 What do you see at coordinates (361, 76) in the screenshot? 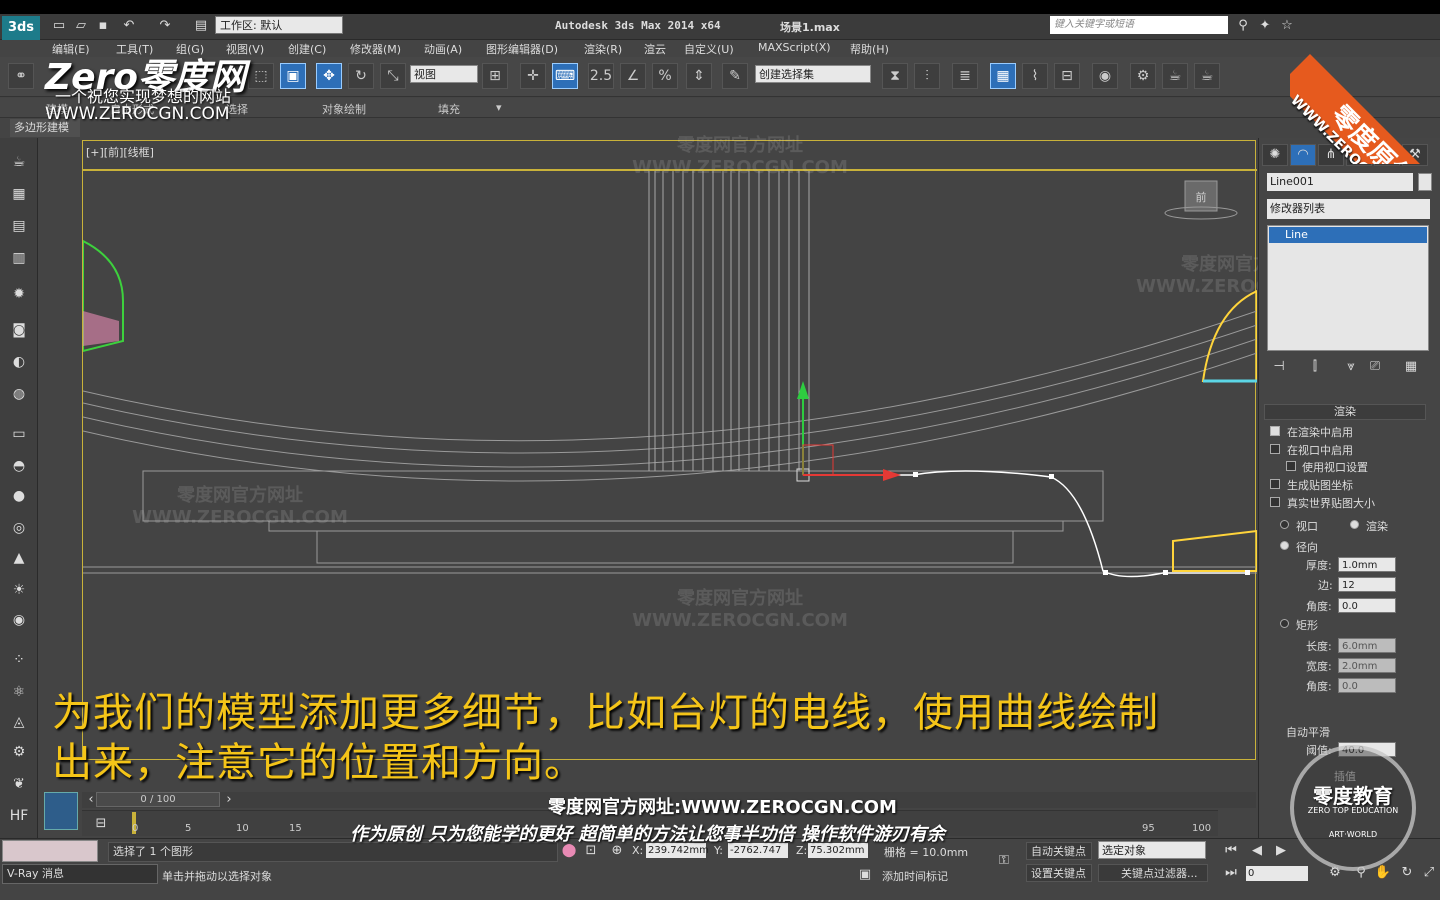
I see `rotate-tool-icon: ↻` at bounding box center [361, 76].